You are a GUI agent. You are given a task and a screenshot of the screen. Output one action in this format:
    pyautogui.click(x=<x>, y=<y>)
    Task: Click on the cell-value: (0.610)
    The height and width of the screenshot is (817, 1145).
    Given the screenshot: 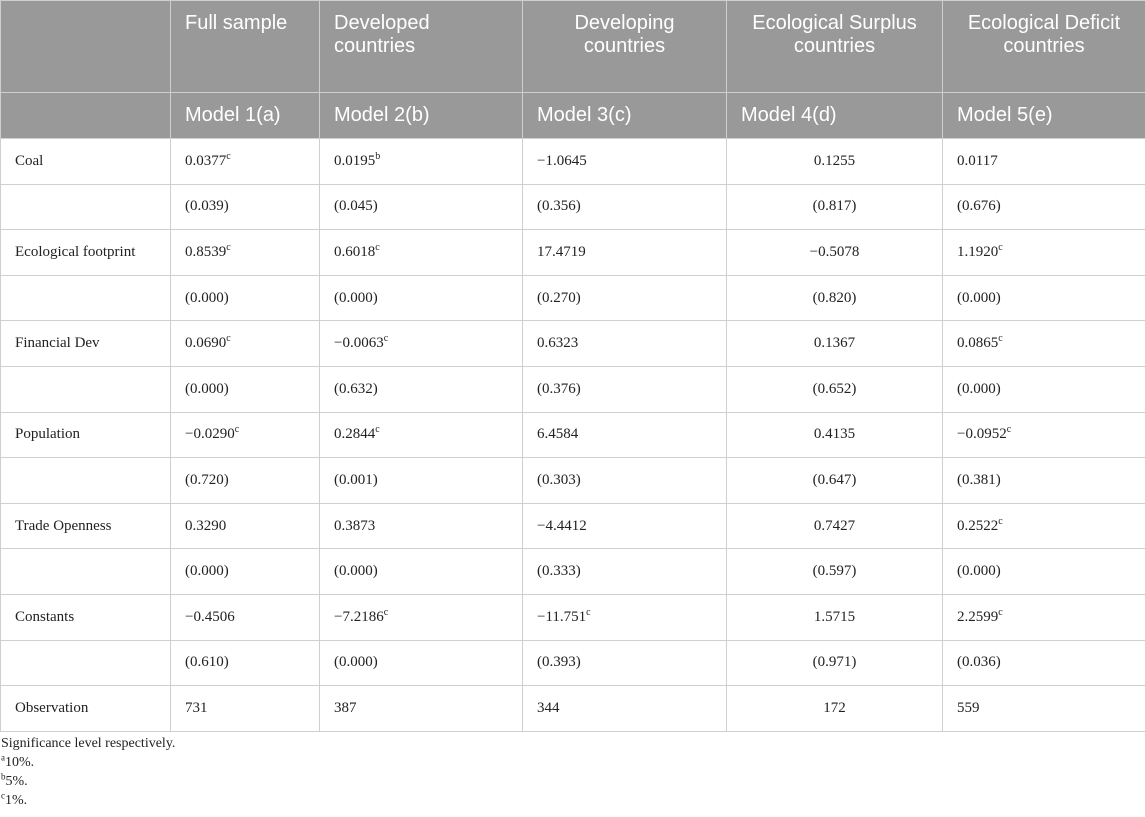 What is the action you would take?
    pyautogui.click(x=207, y=662)
    